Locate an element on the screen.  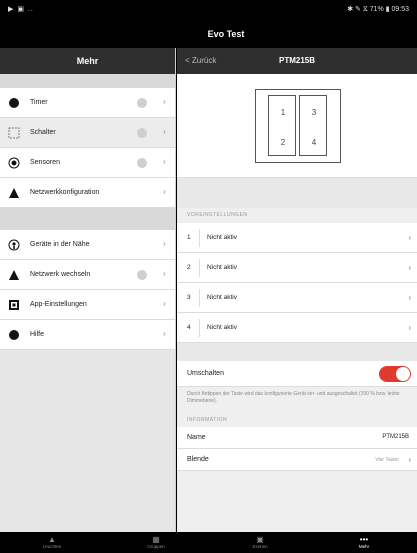
preset-row: 2 Nicht aktiv › is located at coordinates (297, 268).